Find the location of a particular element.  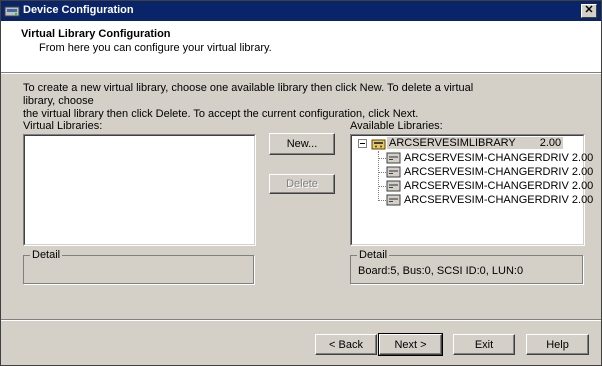

delete-button: Delete is located at coordinates (302, 184).